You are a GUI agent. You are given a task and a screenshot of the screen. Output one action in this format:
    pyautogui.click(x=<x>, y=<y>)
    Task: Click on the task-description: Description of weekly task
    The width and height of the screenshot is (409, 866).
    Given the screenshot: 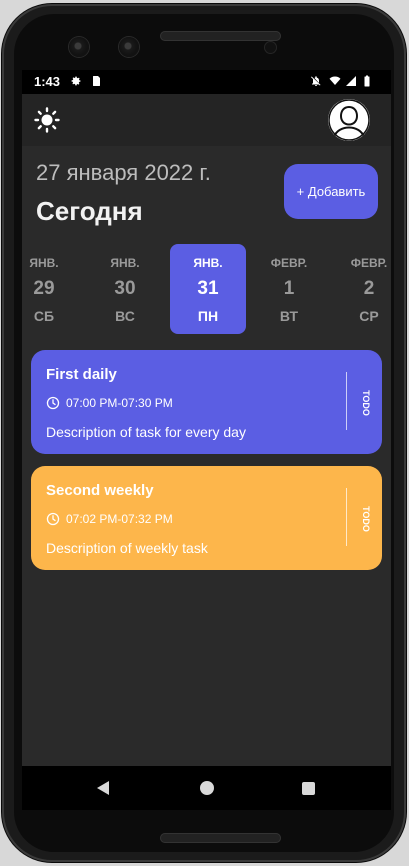 What is the action you would take?
    pyautogui.click(x=127, y=548)
    